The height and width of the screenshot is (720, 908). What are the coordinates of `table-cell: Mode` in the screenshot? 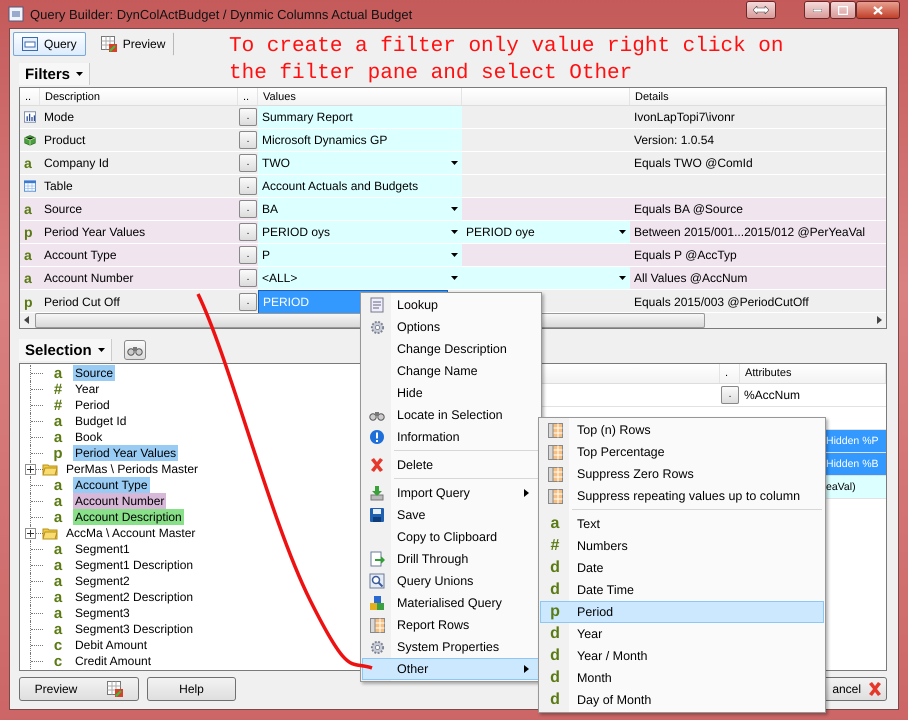 It's located at (59, 117).